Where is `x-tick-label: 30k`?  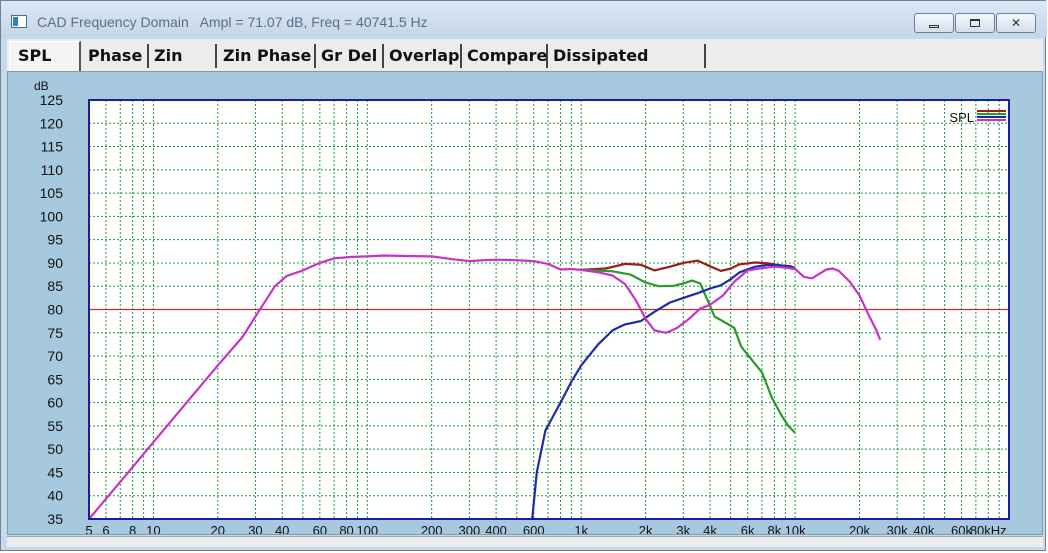 x-tick-label: 30k is located at coordinates (897, 528).